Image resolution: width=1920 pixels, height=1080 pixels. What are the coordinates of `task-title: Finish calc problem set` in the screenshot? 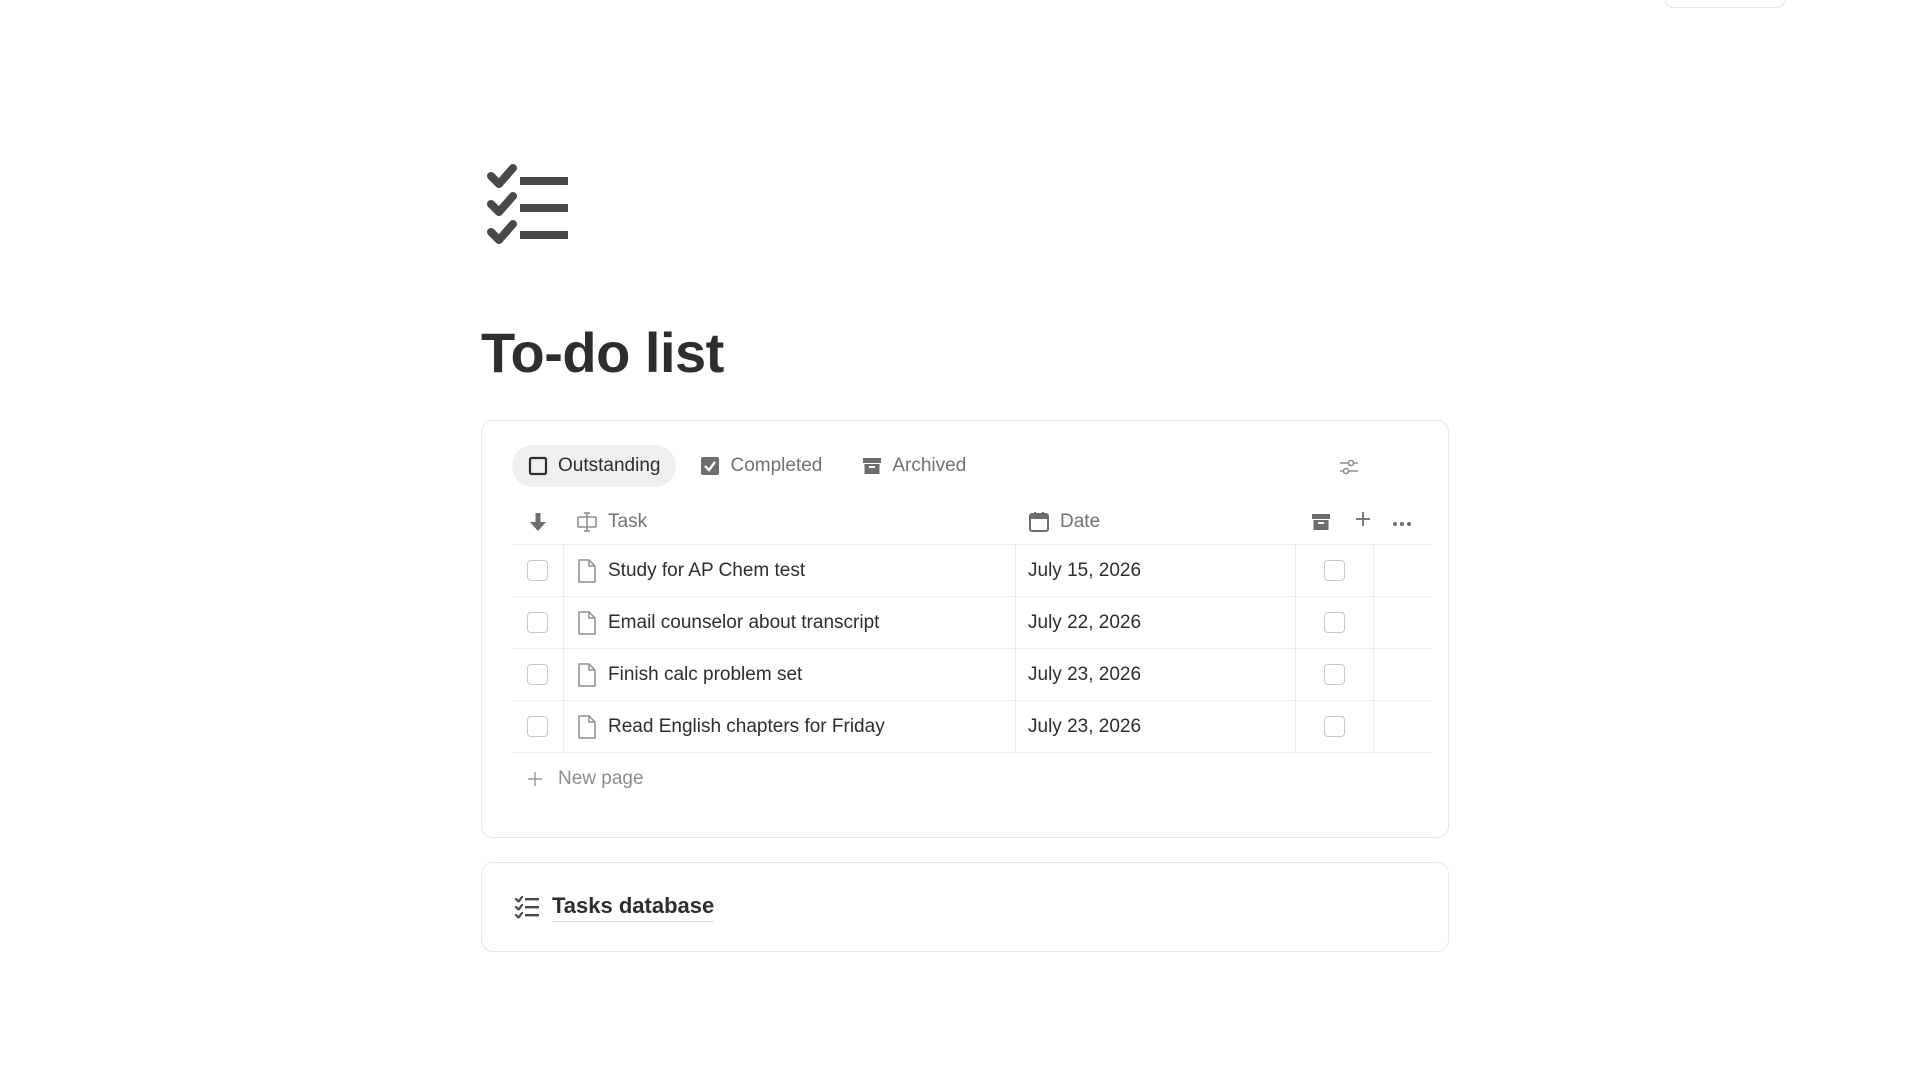 It's located at (705, 675).